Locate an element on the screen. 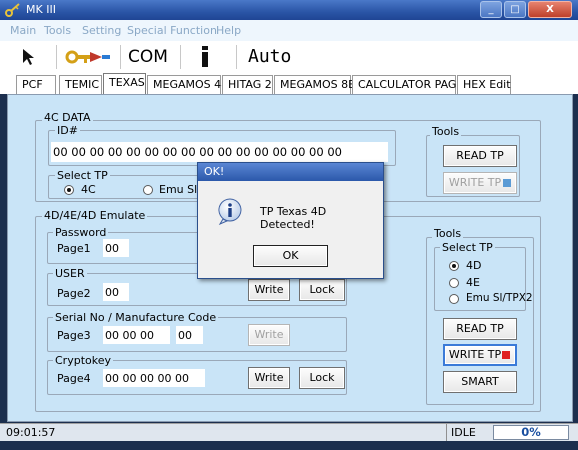 Image resolution: width=578 pixels, height=450 pixels. tab-megamos48: MEGAMOS 48 is located at coordinates (187, 84).